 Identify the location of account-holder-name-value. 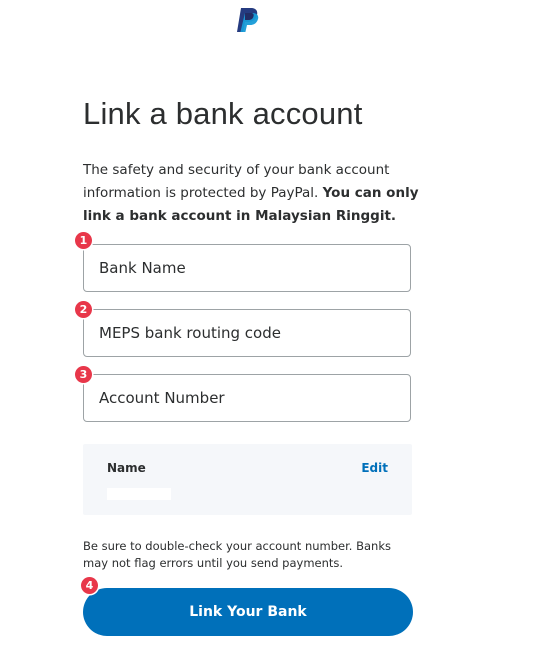
(139, 494).